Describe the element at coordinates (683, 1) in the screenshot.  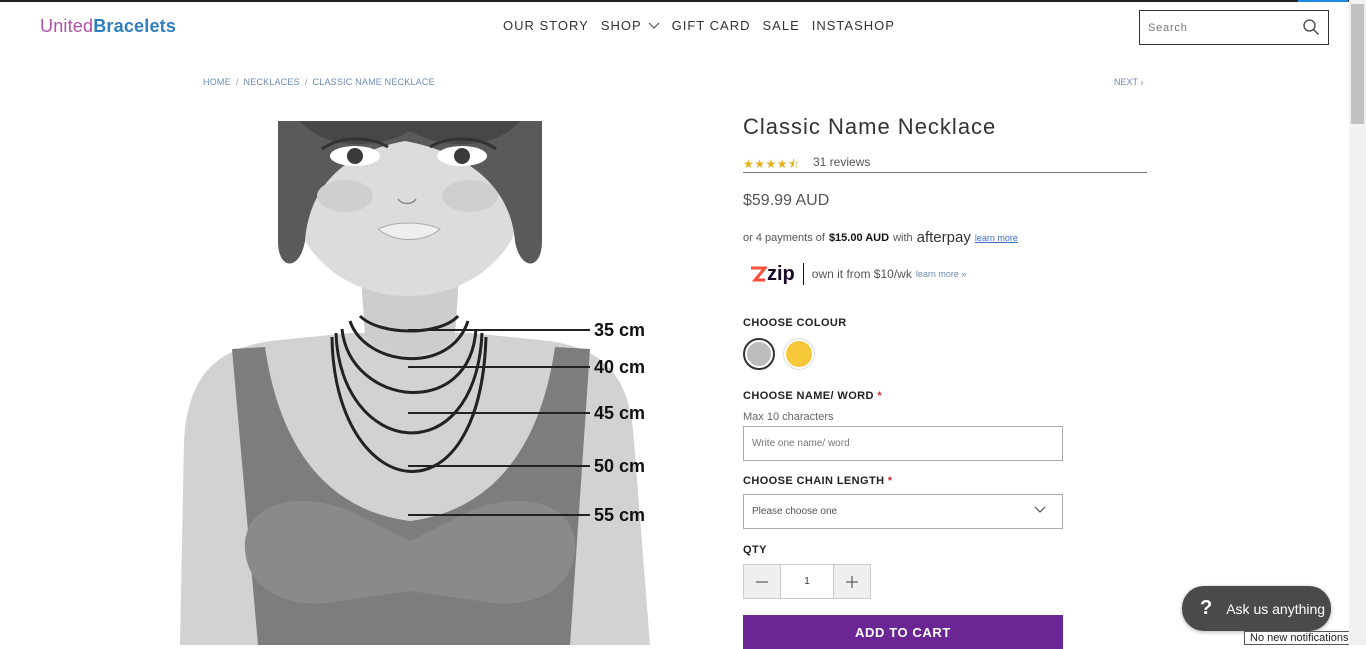
I see `top-border` at that location.